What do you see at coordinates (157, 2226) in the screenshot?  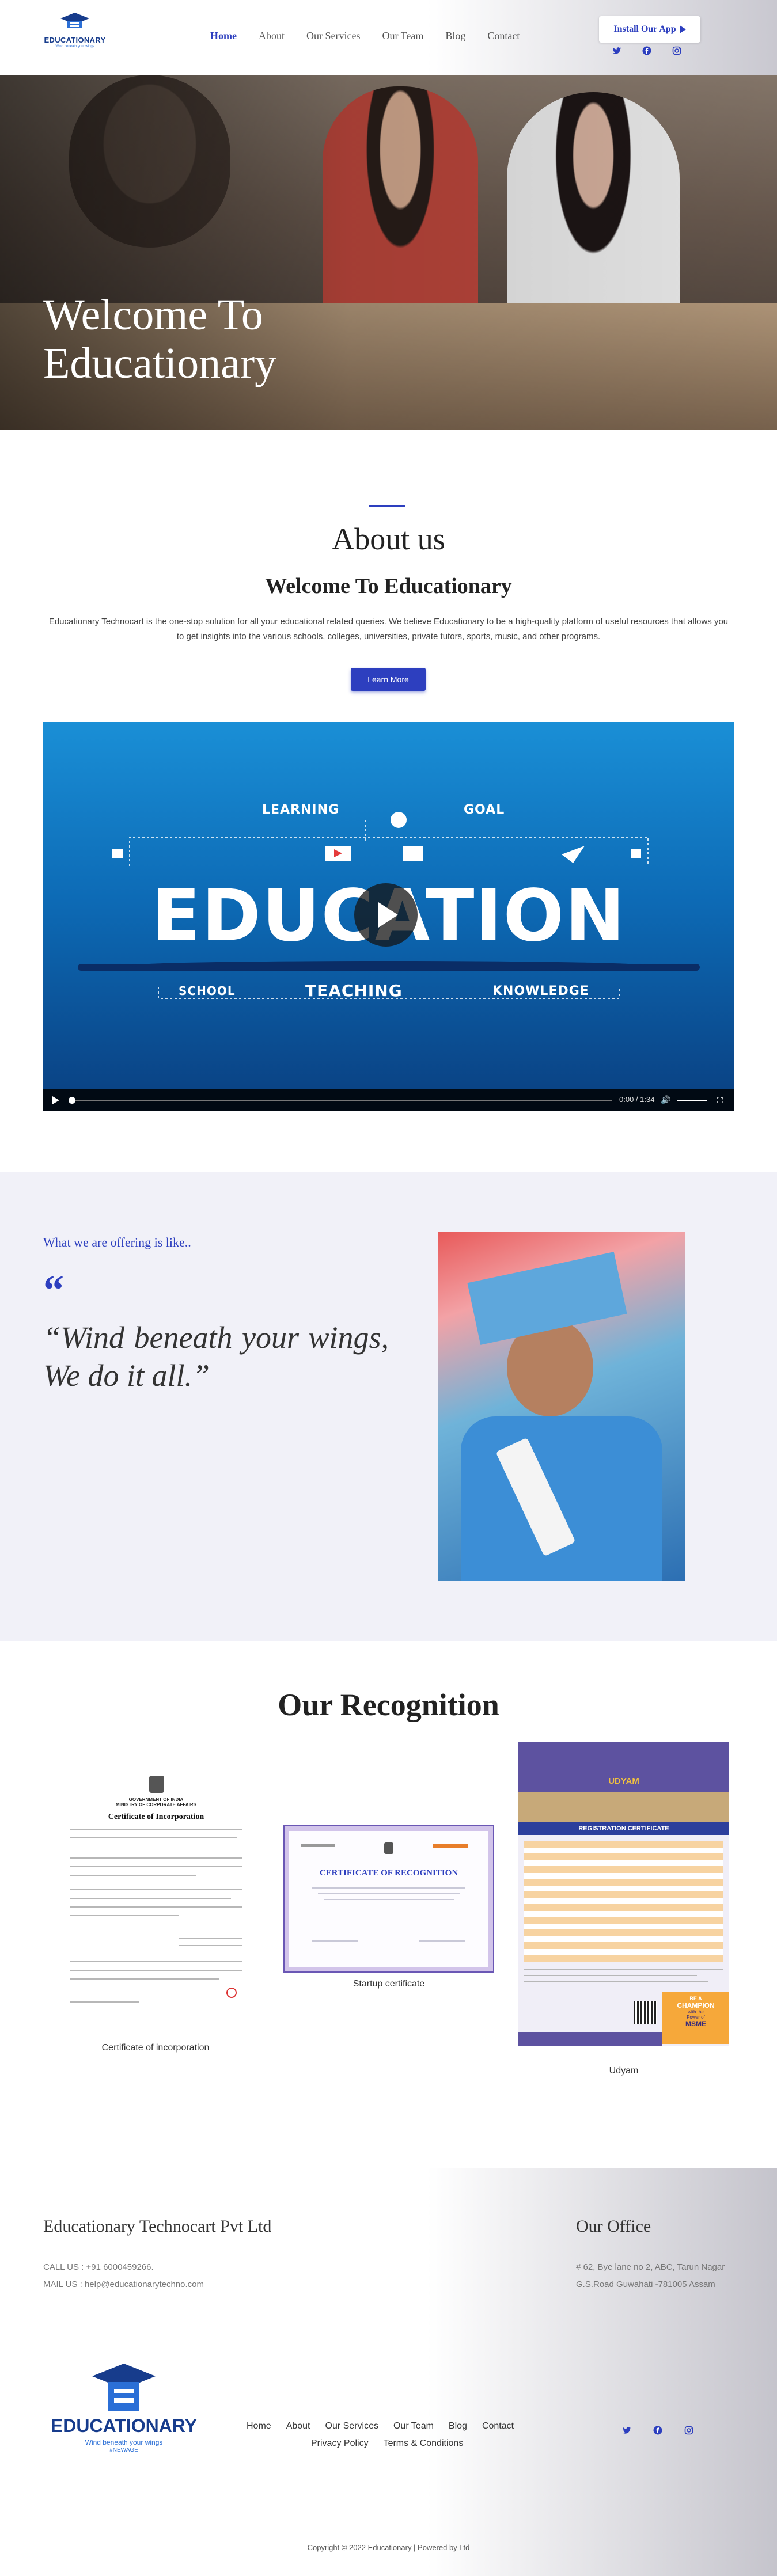 I see `footer-company-name: Educationary Technocart Pvt Ltd` at bounding box center [157, 2226].